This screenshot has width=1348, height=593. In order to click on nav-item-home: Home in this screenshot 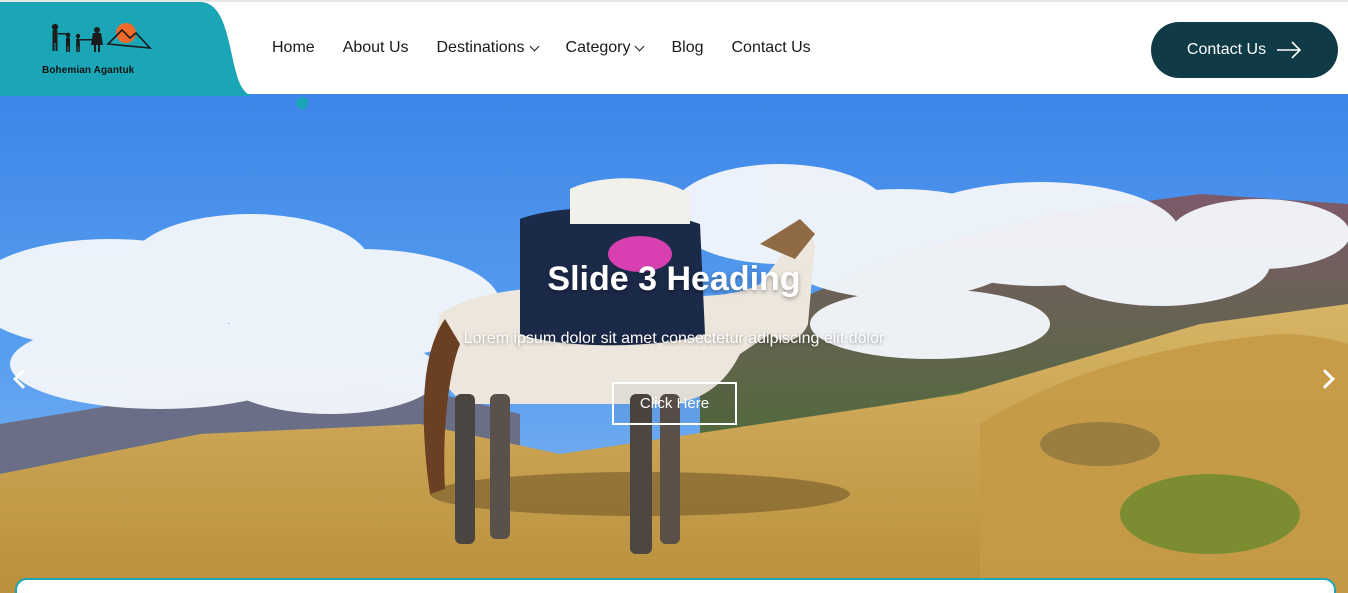, I will do `click(293, 48)`.